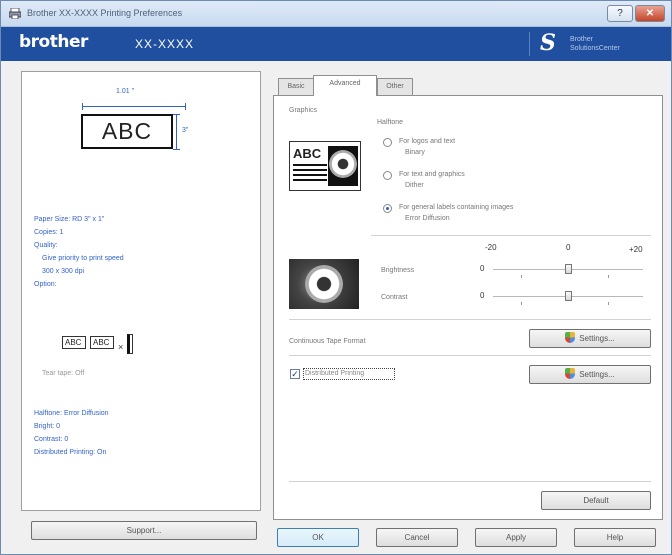  What do you see at coordinates (324, 284) in the screenshot?
I see `brightness-preview-image` at bounding box center [324, 284].